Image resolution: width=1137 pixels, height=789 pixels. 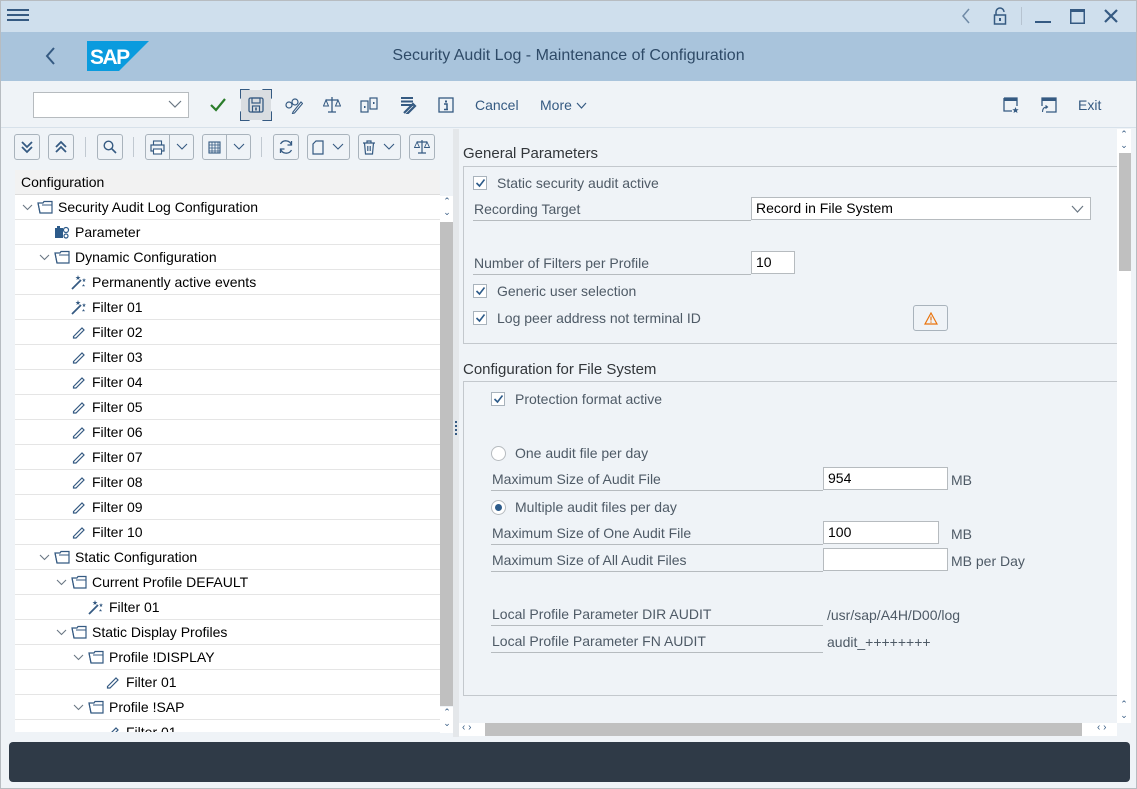 What do you see at coordinates (227, 632) in the screenshot?
I see `tree-node: Static Display Profiles` at bounding box center [227, 632].